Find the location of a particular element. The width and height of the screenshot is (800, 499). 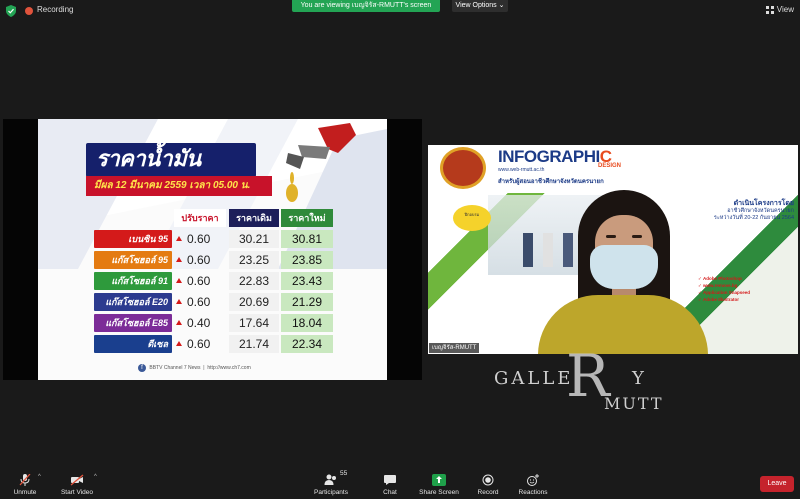

participants-count: 55 is located at coordinates (344, 473).